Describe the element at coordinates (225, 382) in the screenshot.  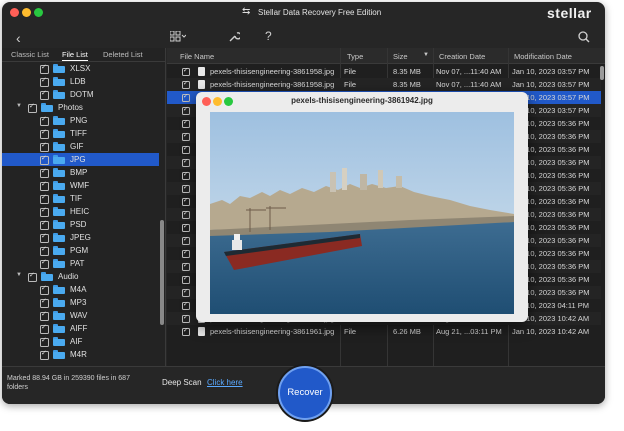
I see `deep-scan-link: Click here` at that location.